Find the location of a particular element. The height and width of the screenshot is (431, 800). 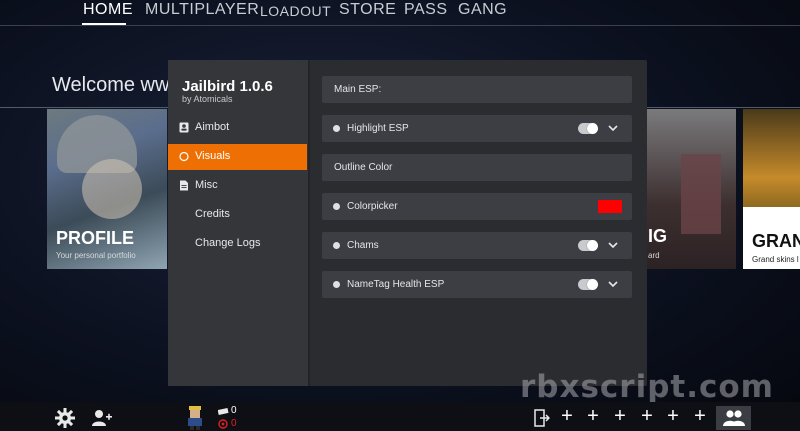

exit-icon is located at coordinates (542, 418).